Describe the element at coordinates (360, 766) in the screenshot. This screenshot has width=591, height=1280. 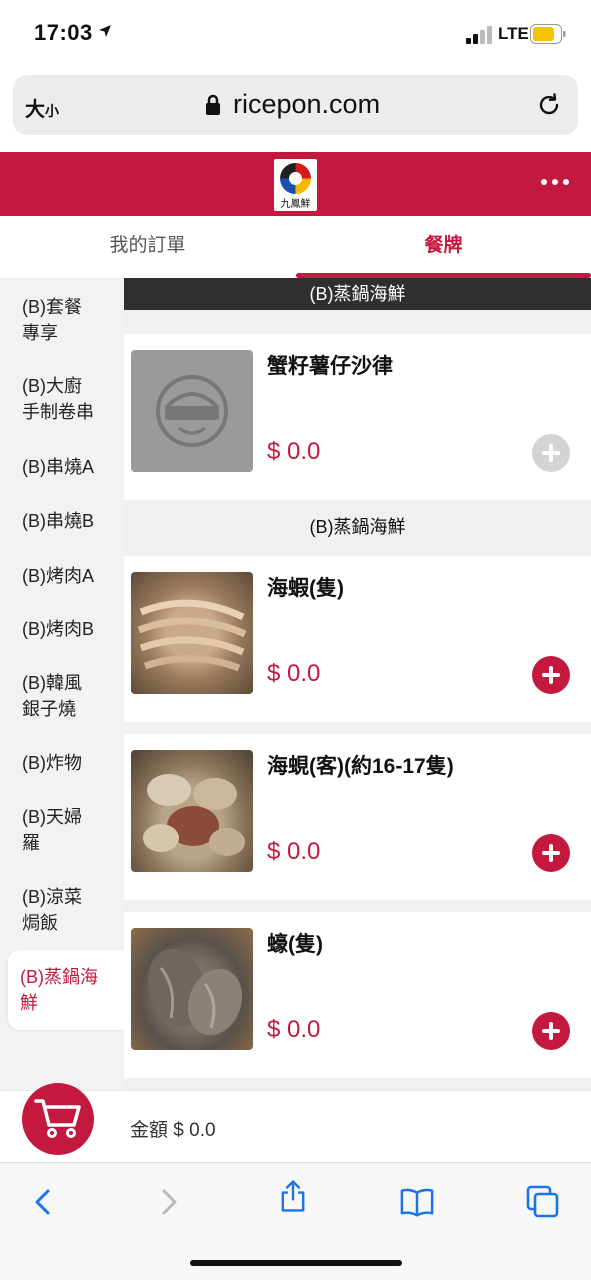
I see `product-name: 海蜆(客)(約16-17隻)` at that location.